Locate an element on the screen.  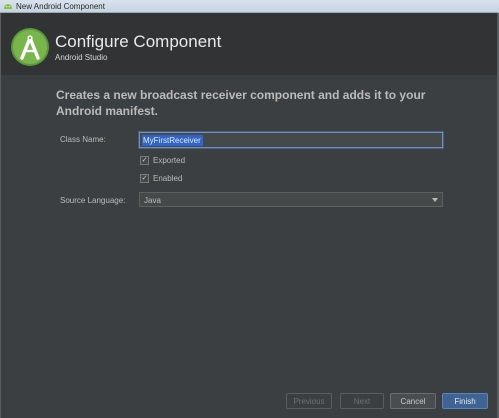
page-title: Configure Component is located at coordinates (138, 41).